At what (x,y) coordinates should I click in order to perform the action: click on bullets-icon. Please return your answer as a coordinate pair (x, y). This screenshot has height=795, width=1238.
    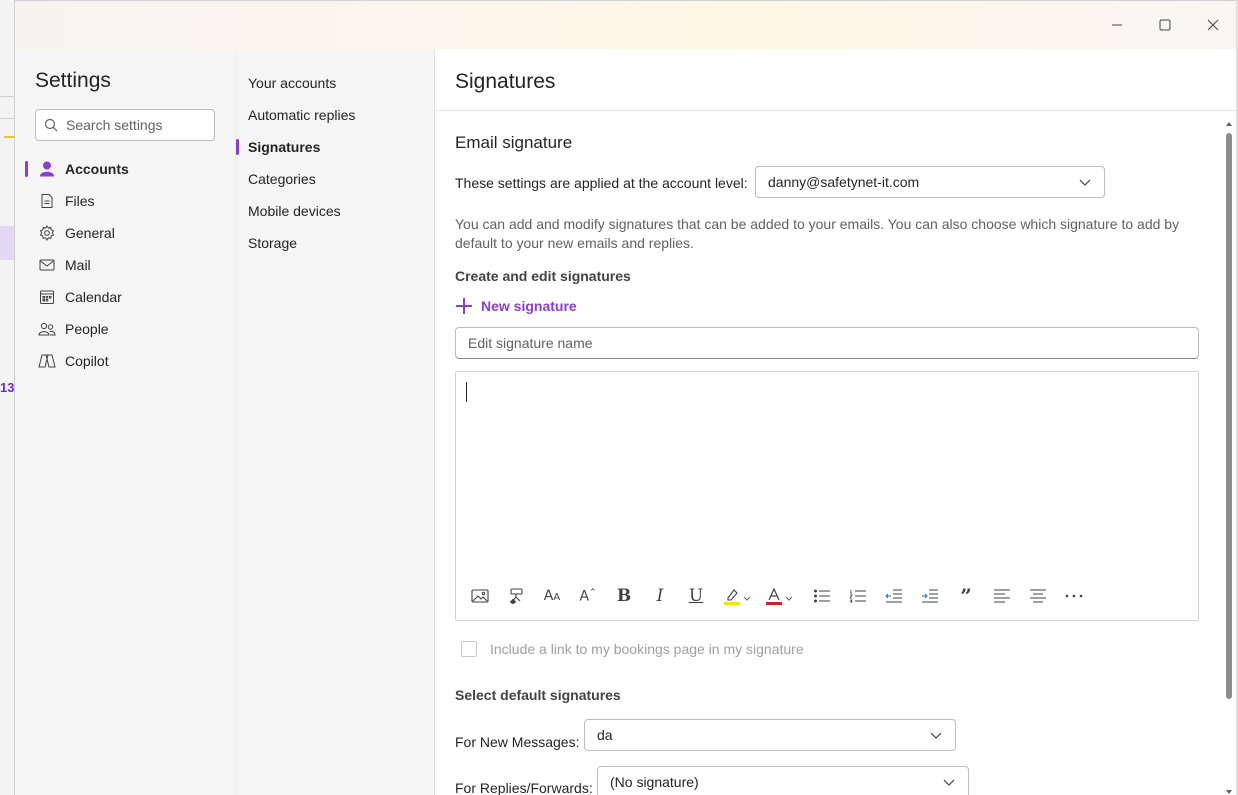
    Looking at the image, I should click on (822, 596).